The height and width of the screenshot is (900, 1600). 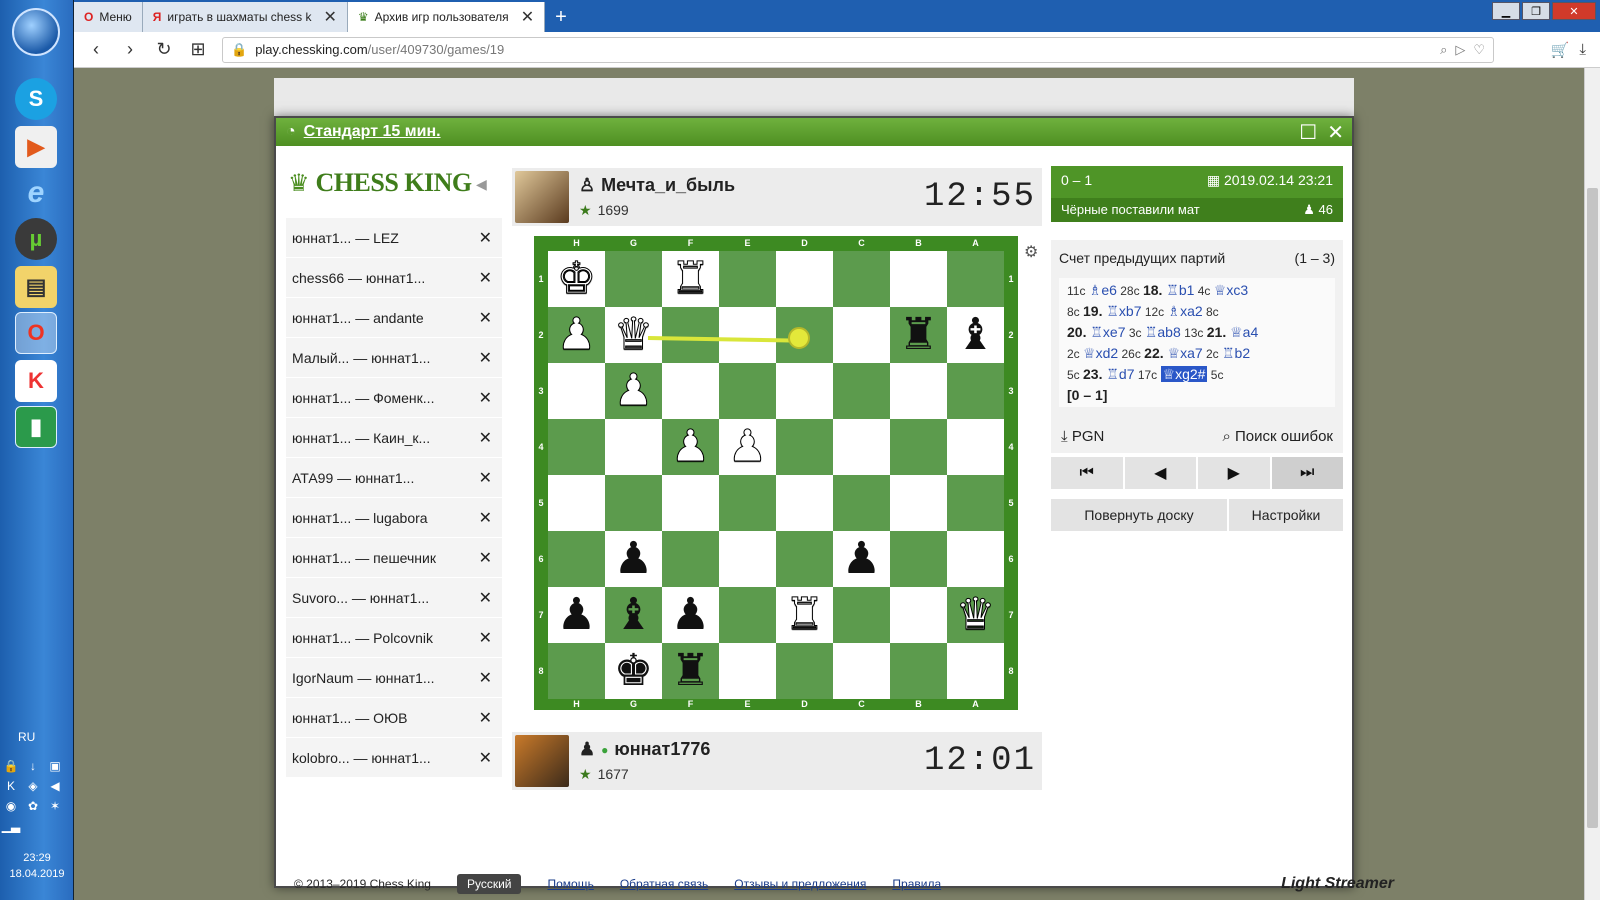 I want to click on download-icon: ⤓, so click(x=1582, y=50).